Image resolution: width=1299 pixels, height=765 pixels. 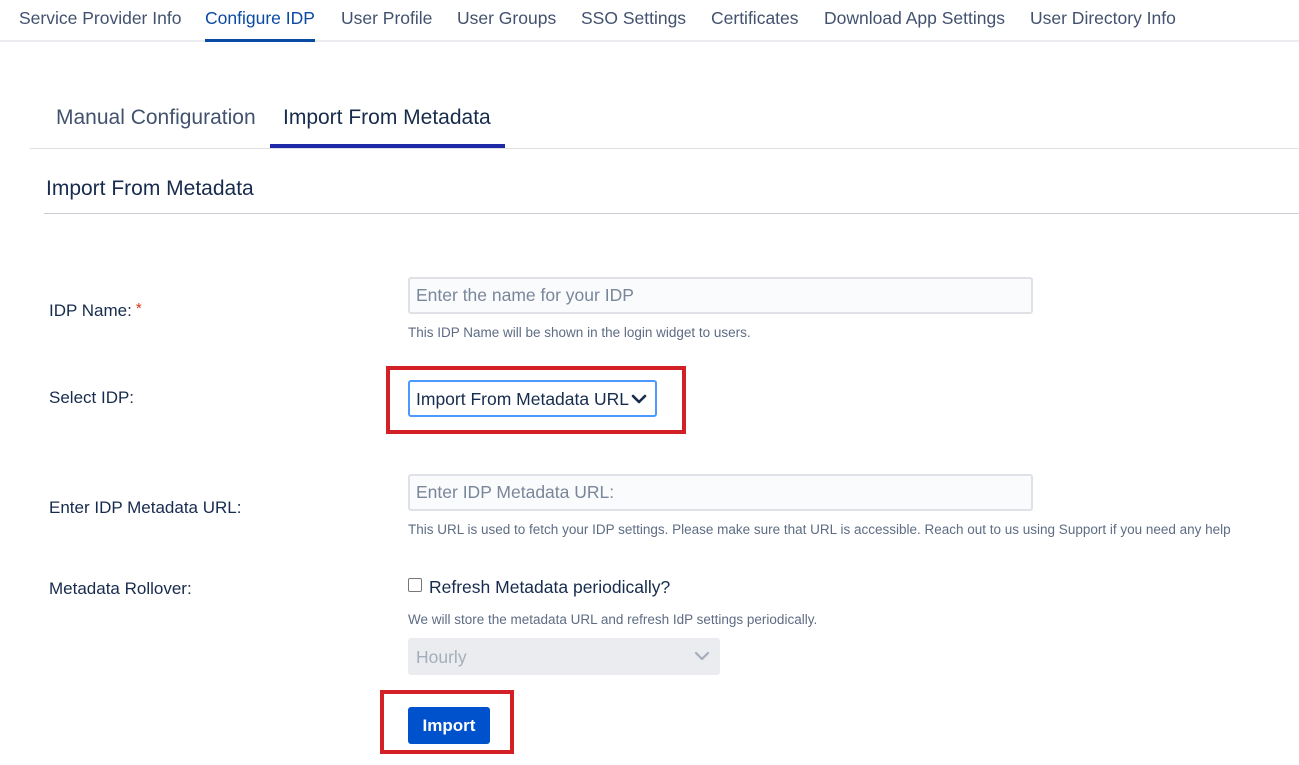 What do you see at coordinates (536, 400) in the screenshot?
I see `select-idp-highlight-box` at bounding box center [536, 400].